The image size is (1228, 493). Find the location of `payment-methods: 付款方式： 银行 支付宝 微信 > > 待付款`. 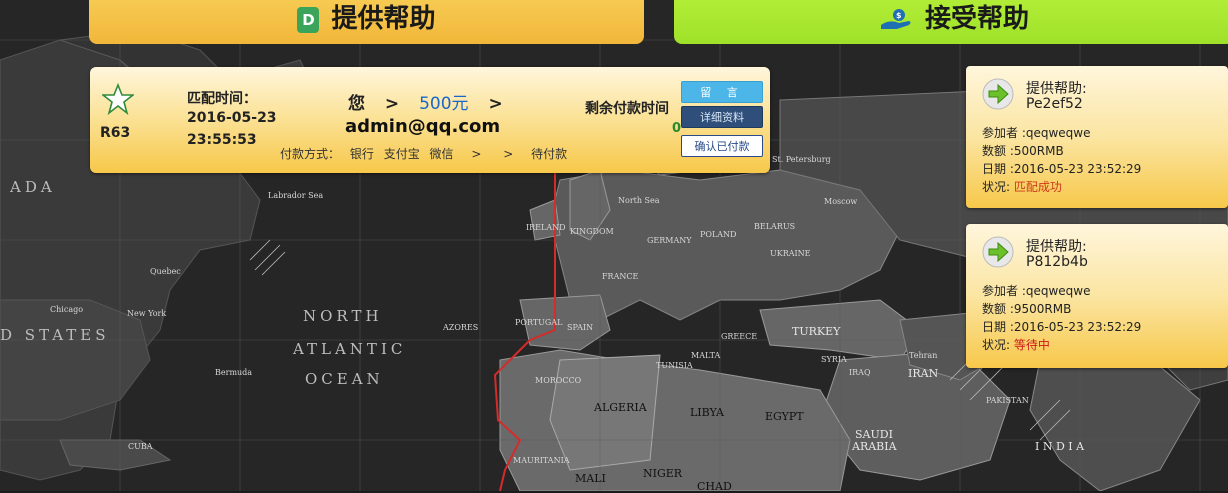

payment-methods: 付款方式： 银行 支付宝 微信 > > 待付款 is located at coordinates (426, 153).